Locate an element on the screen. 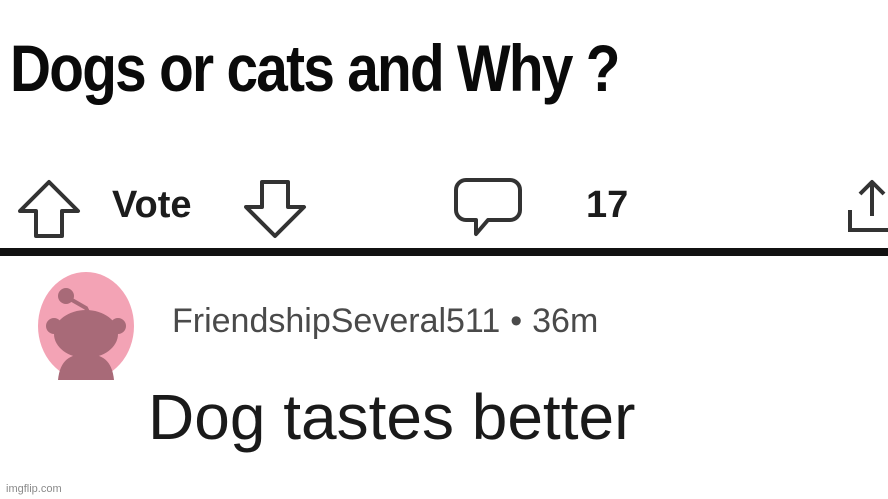 This screenshot has width=888, height=499. vote-label: Vote is located at coordinates (152, 205).